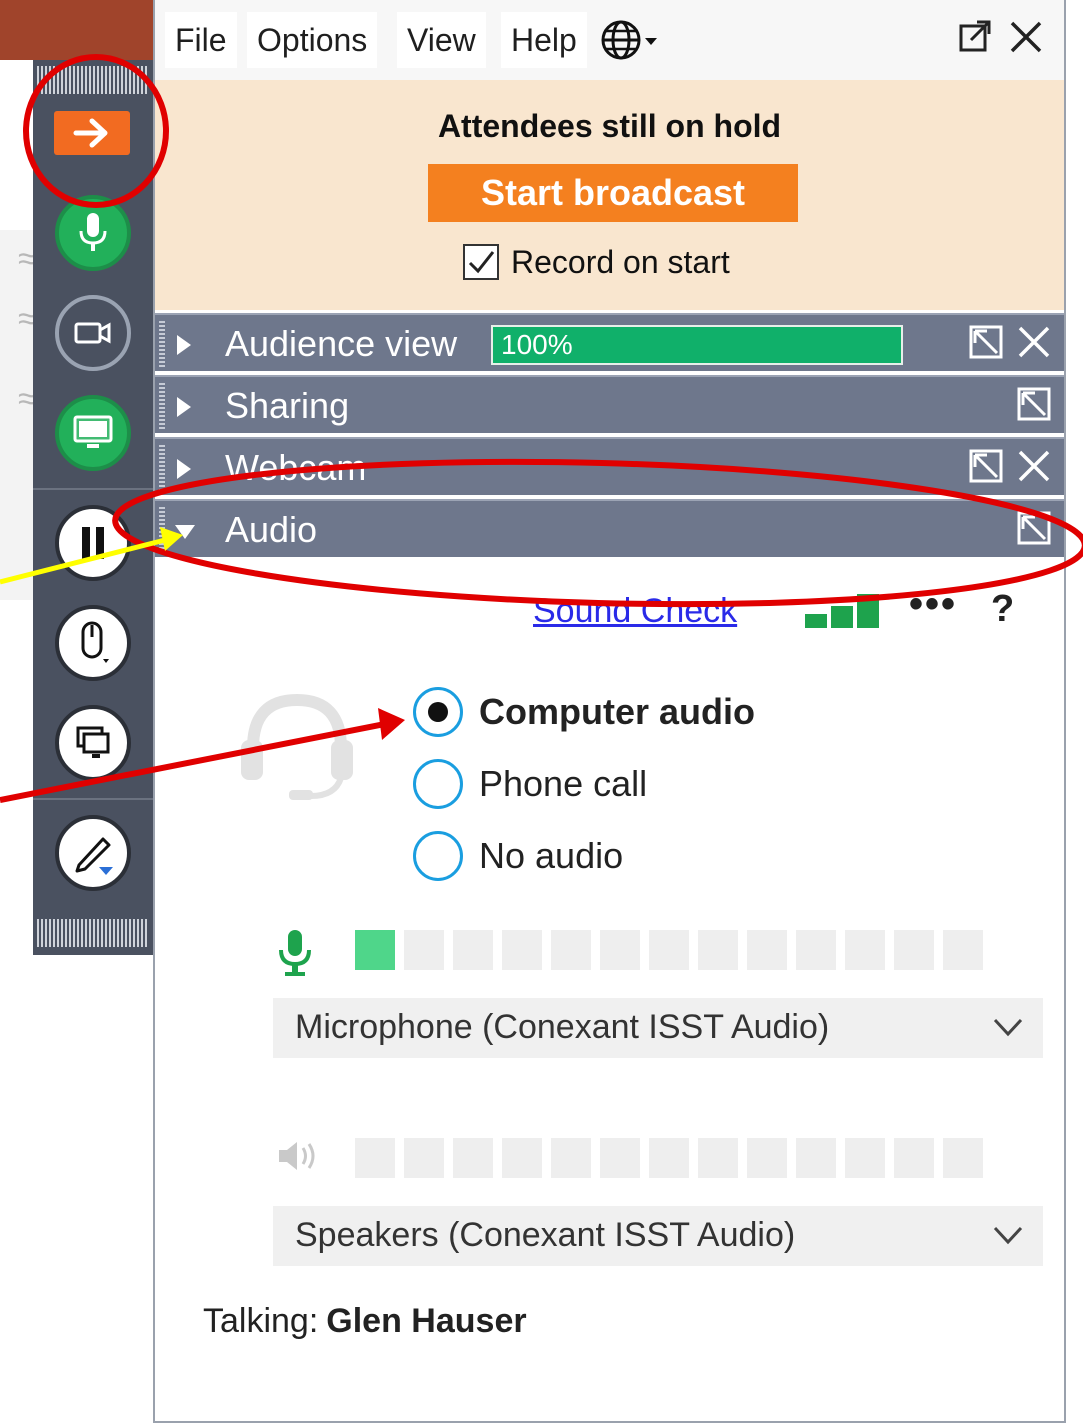 The image size is (1083, 1423). I want to click on phone-call-radio, so click(438, 784).